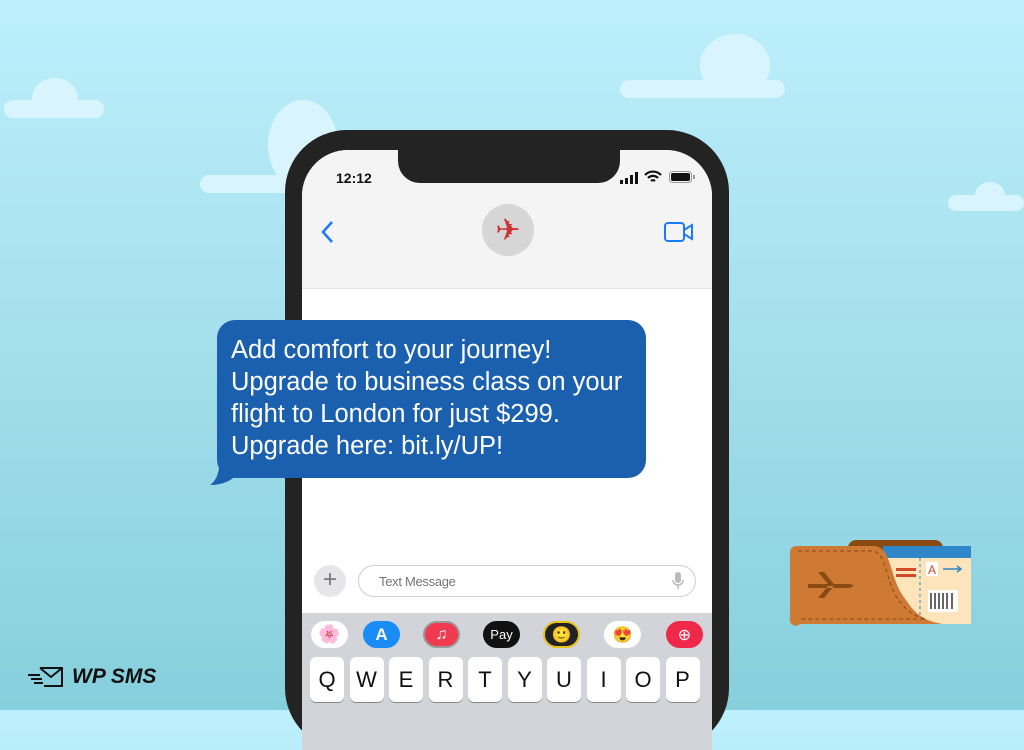  What do you see at coordinates (682, 679) in the screenshot?
I see `key-p: P` at bounding box center [682, 679].